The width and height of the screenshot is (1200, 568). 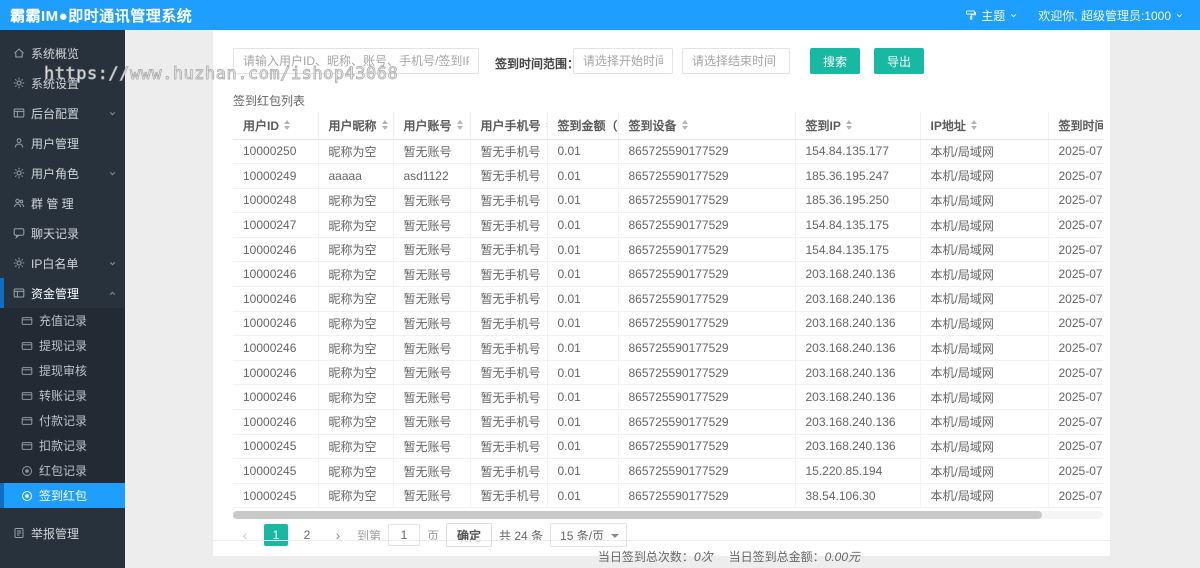 I want to click on sidebar-subitem-提现记录: 提现记录, so click(x=62, y=345).